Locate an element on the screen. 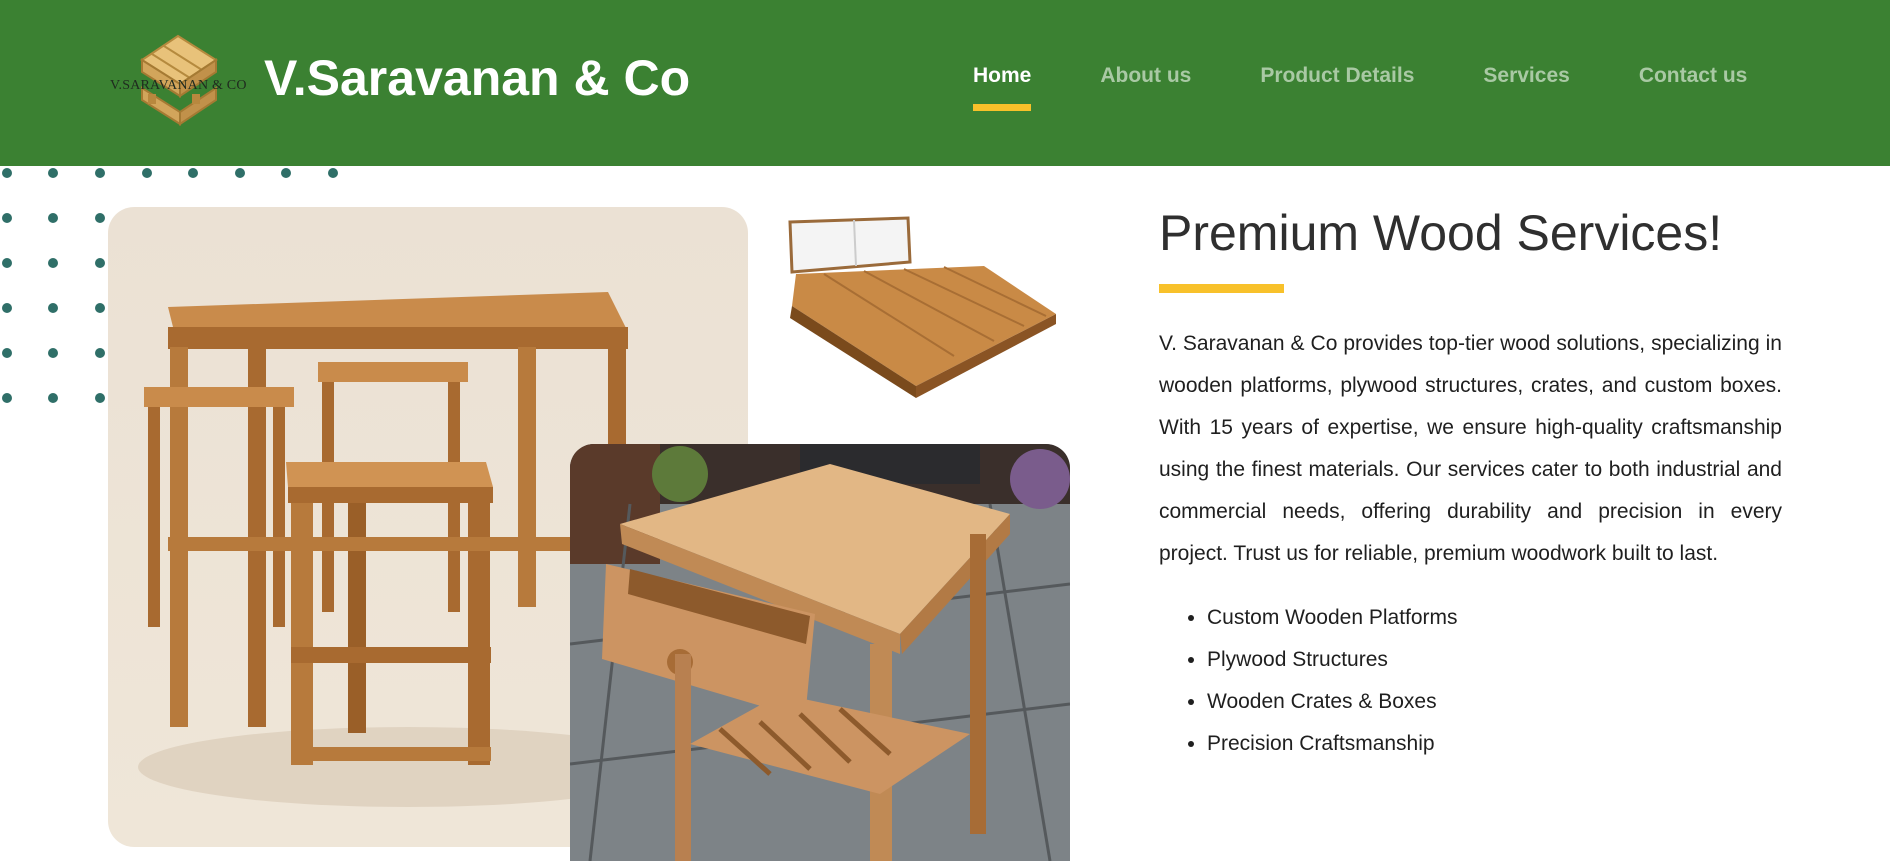  list-item: Wooden Crates & Boxes is located at coordinates (1494, 702).